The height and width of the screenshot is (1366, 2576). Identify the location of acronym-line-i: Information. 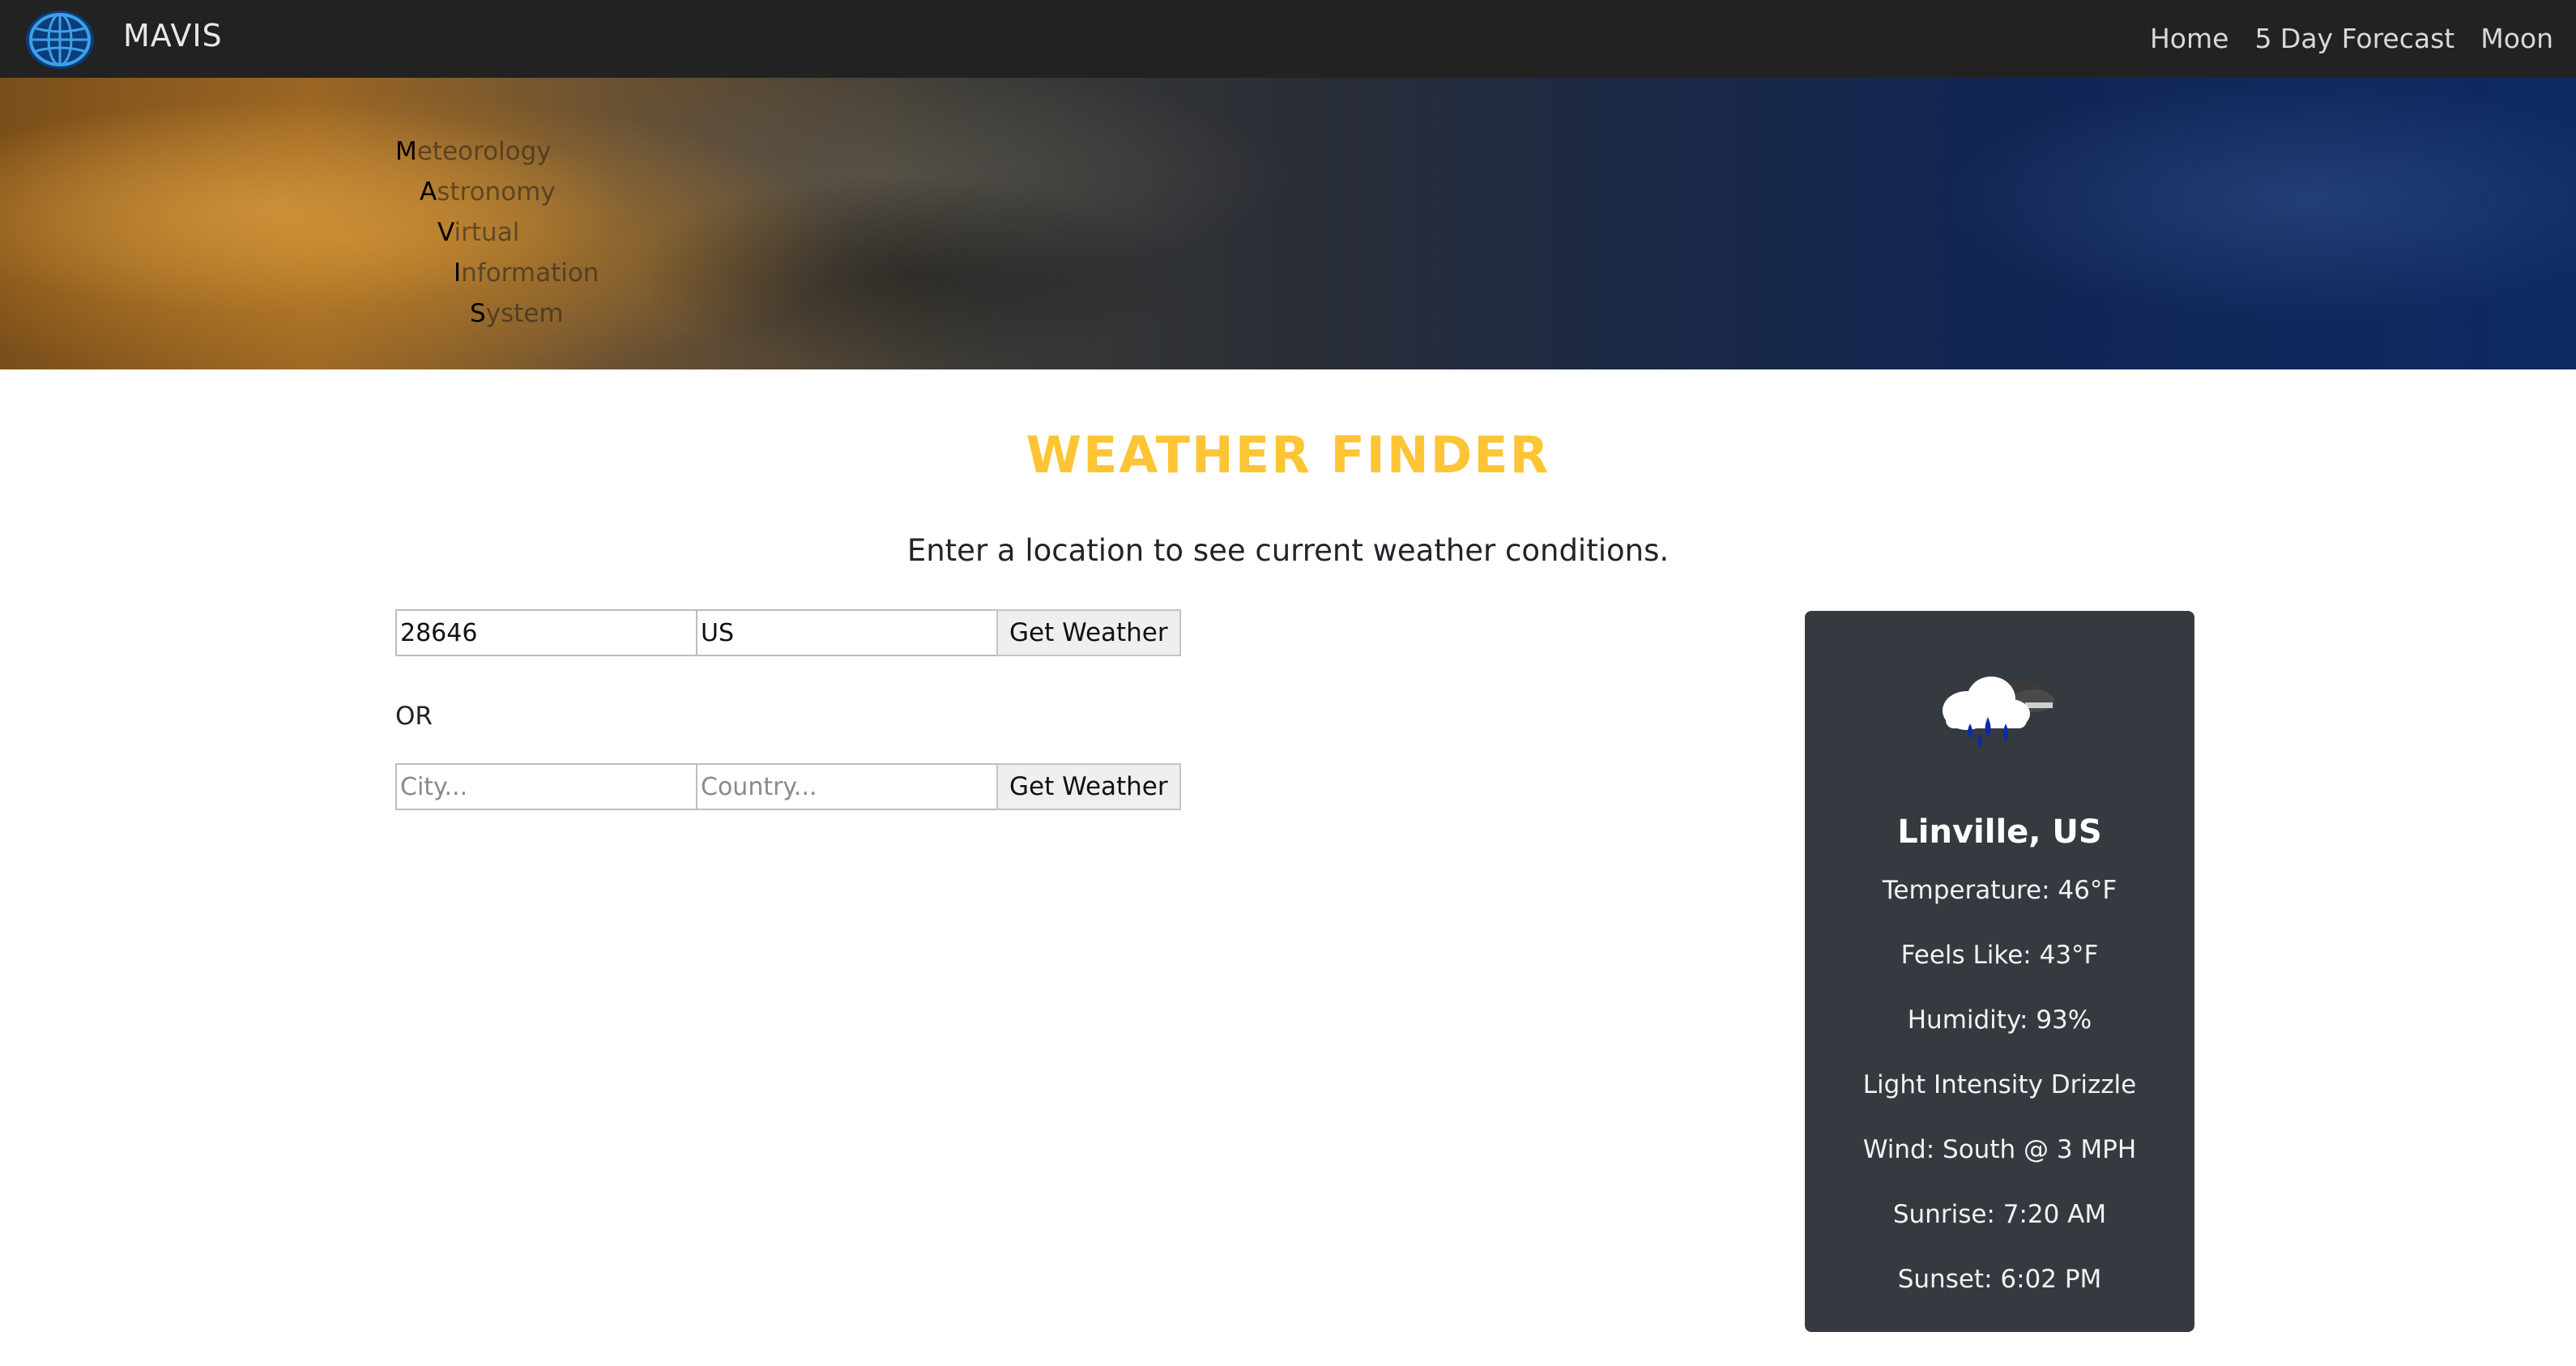
(526, 273).